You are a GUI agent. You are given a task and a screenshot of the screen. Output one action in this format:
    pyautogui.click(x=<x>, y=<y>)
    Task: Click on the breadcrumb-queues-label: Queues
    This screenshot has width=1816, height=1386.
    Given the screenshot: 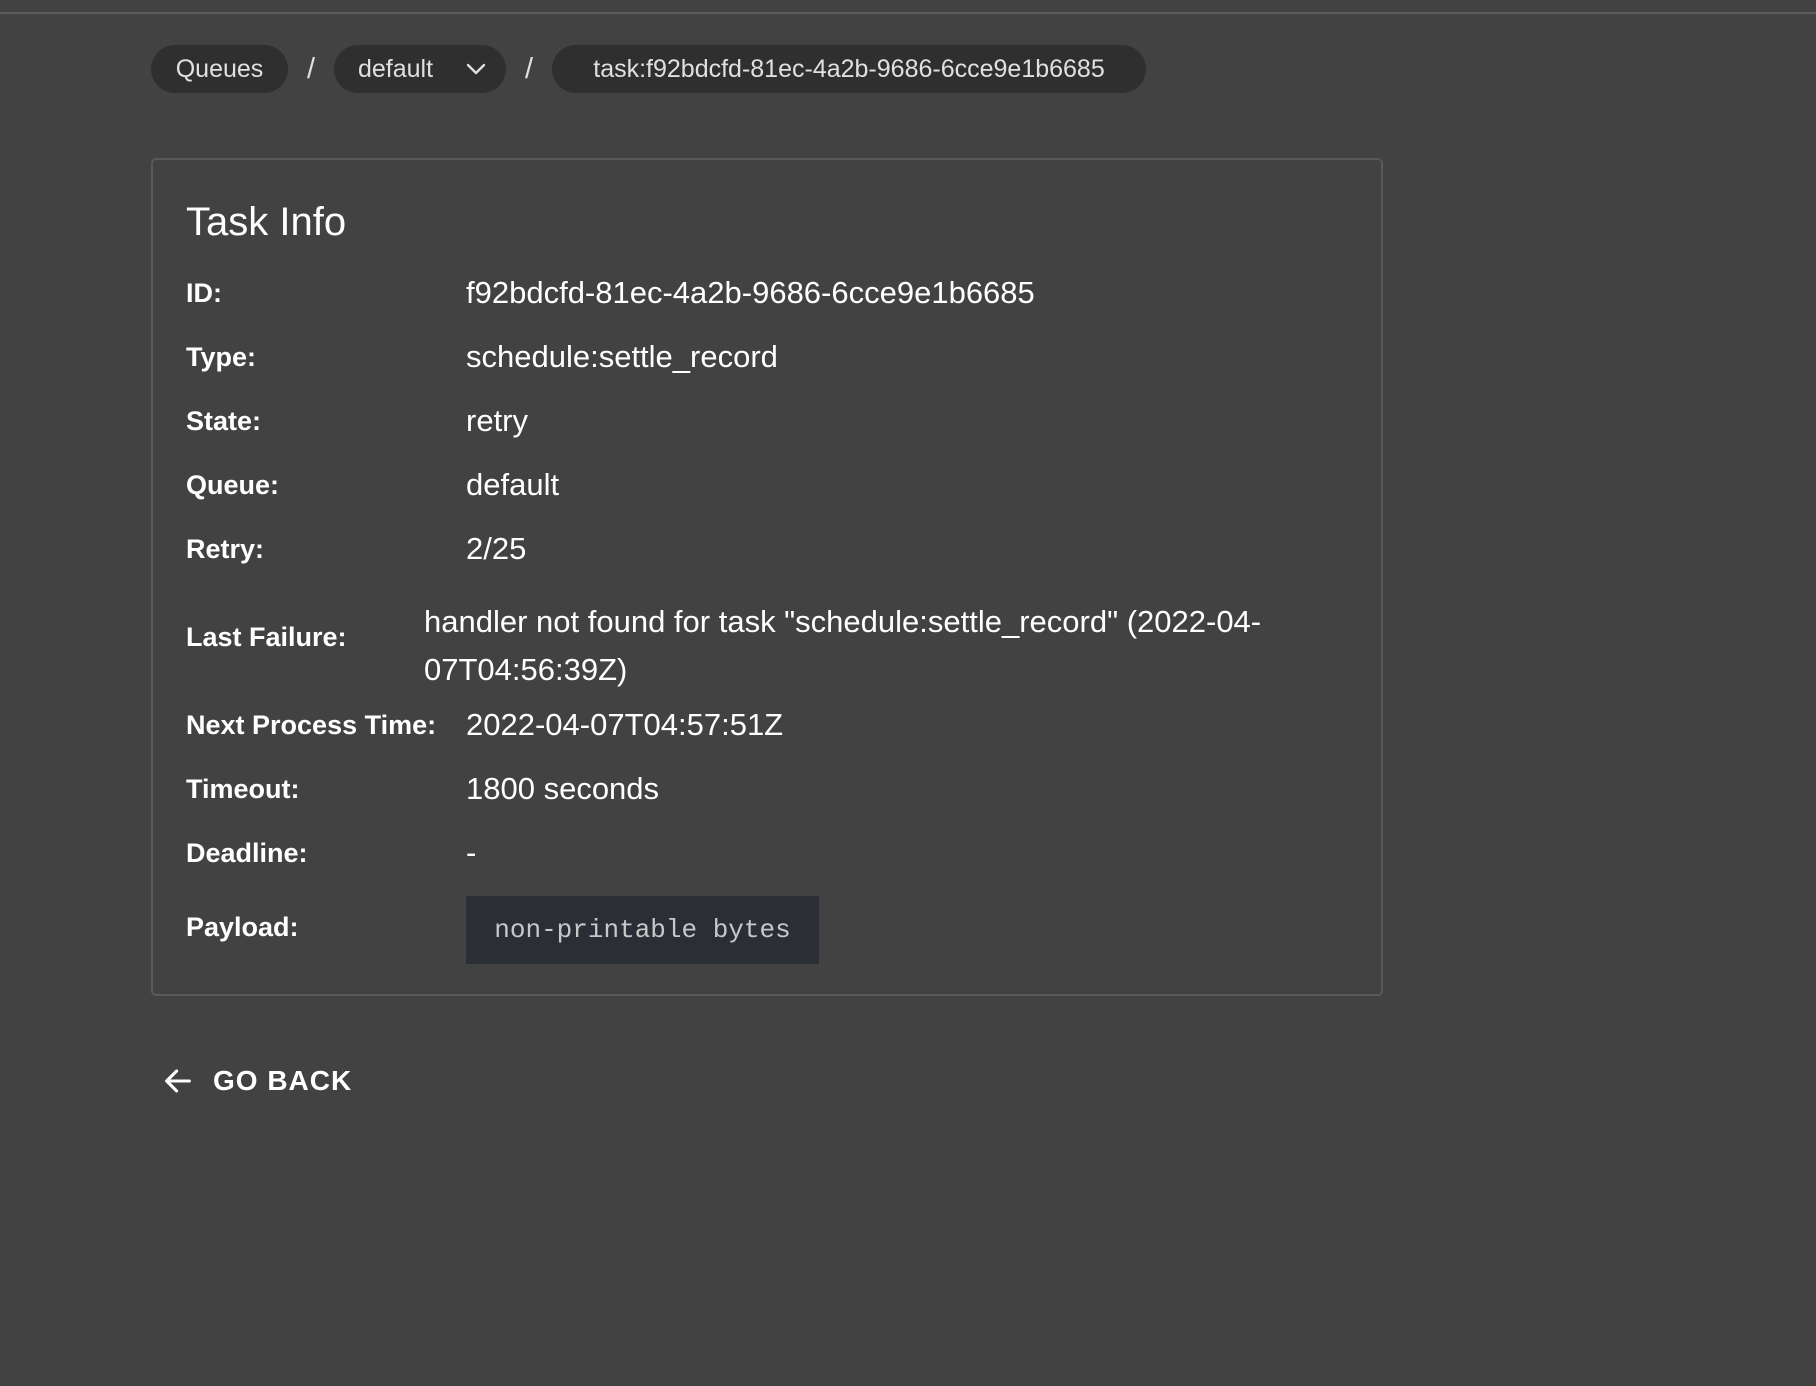 What is the action you would take?
    pyautogui.click(x=219, y=68)
    